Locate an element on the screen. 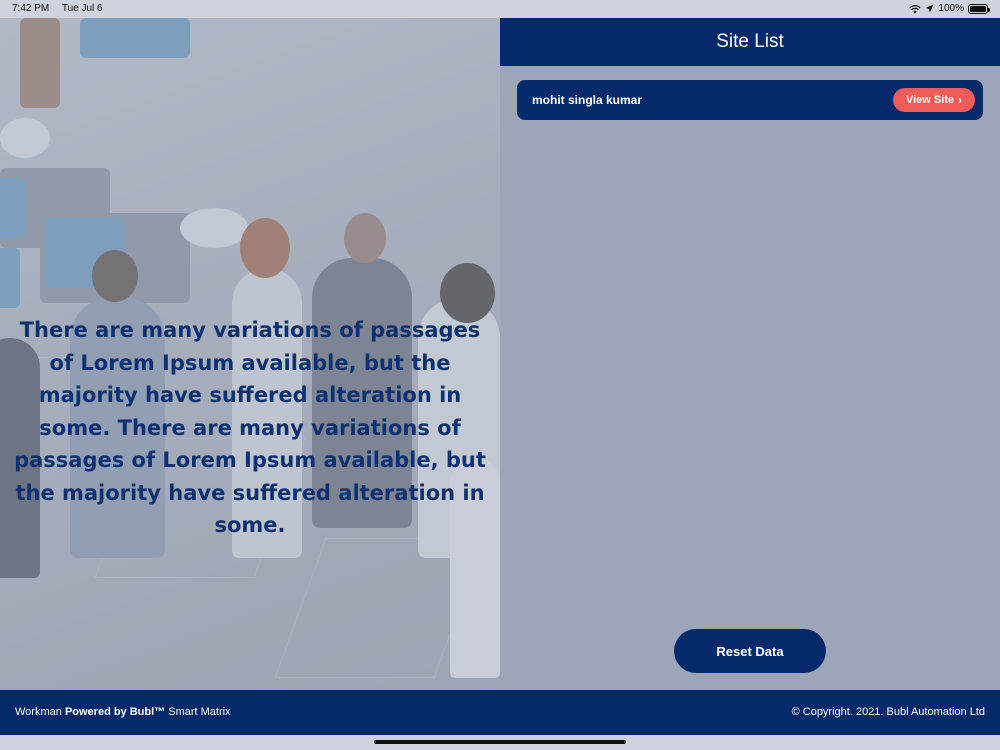  view-site-label: View Site is located at coordinates (930, 100).